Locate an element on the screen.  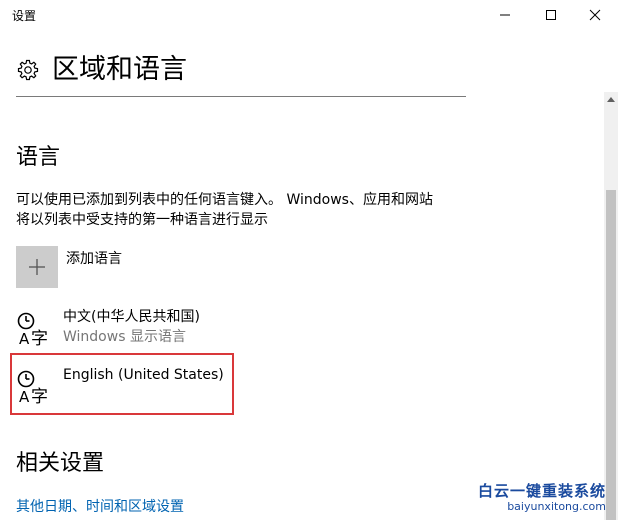
minimize-icon is located at coordinates (505, 15).